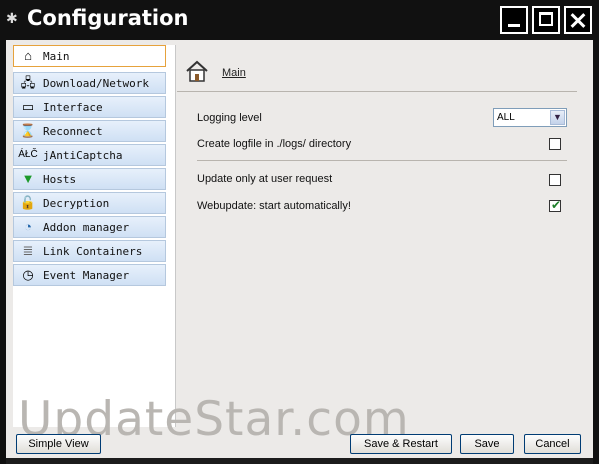  I want to click on maximize-button, so click(546, 20).